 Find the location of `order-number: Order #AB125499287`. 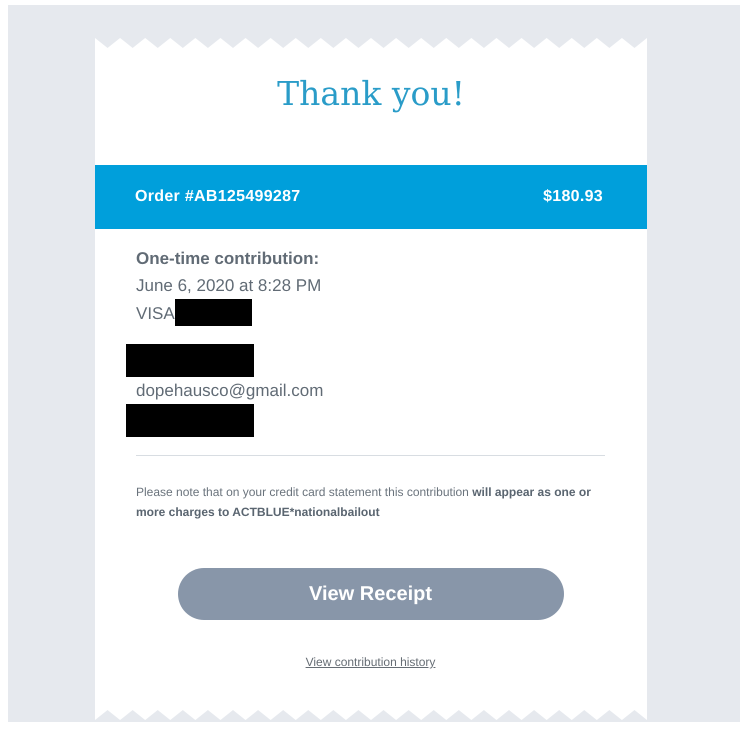

order-number: Order #AB125499287 is located at coordinates (218, 197).